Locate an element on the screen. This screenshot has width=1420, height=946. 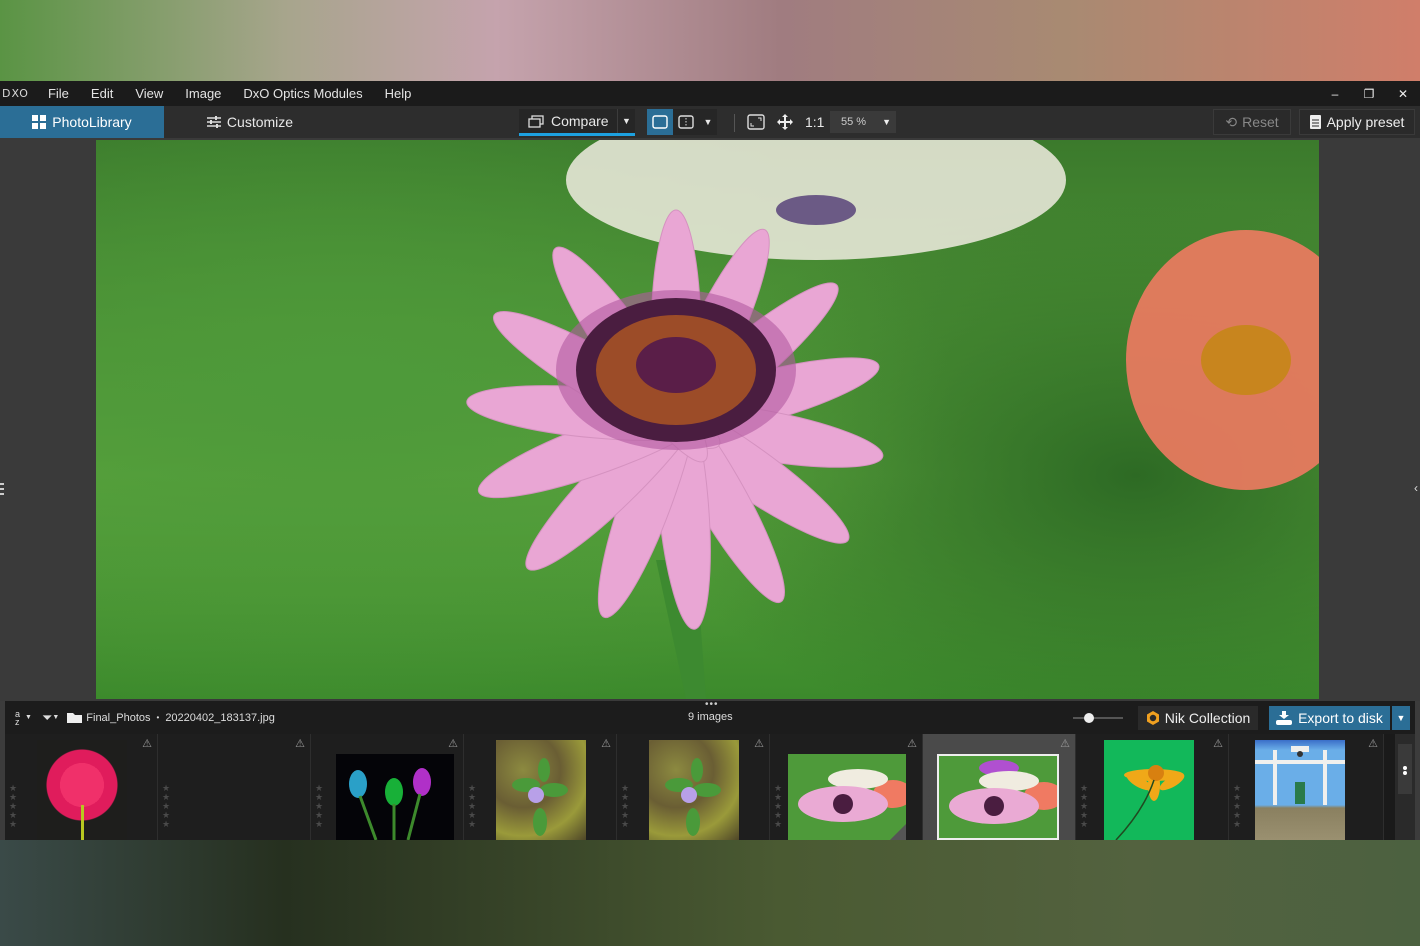
menu-help: Help is located at coordinates (398, 93).